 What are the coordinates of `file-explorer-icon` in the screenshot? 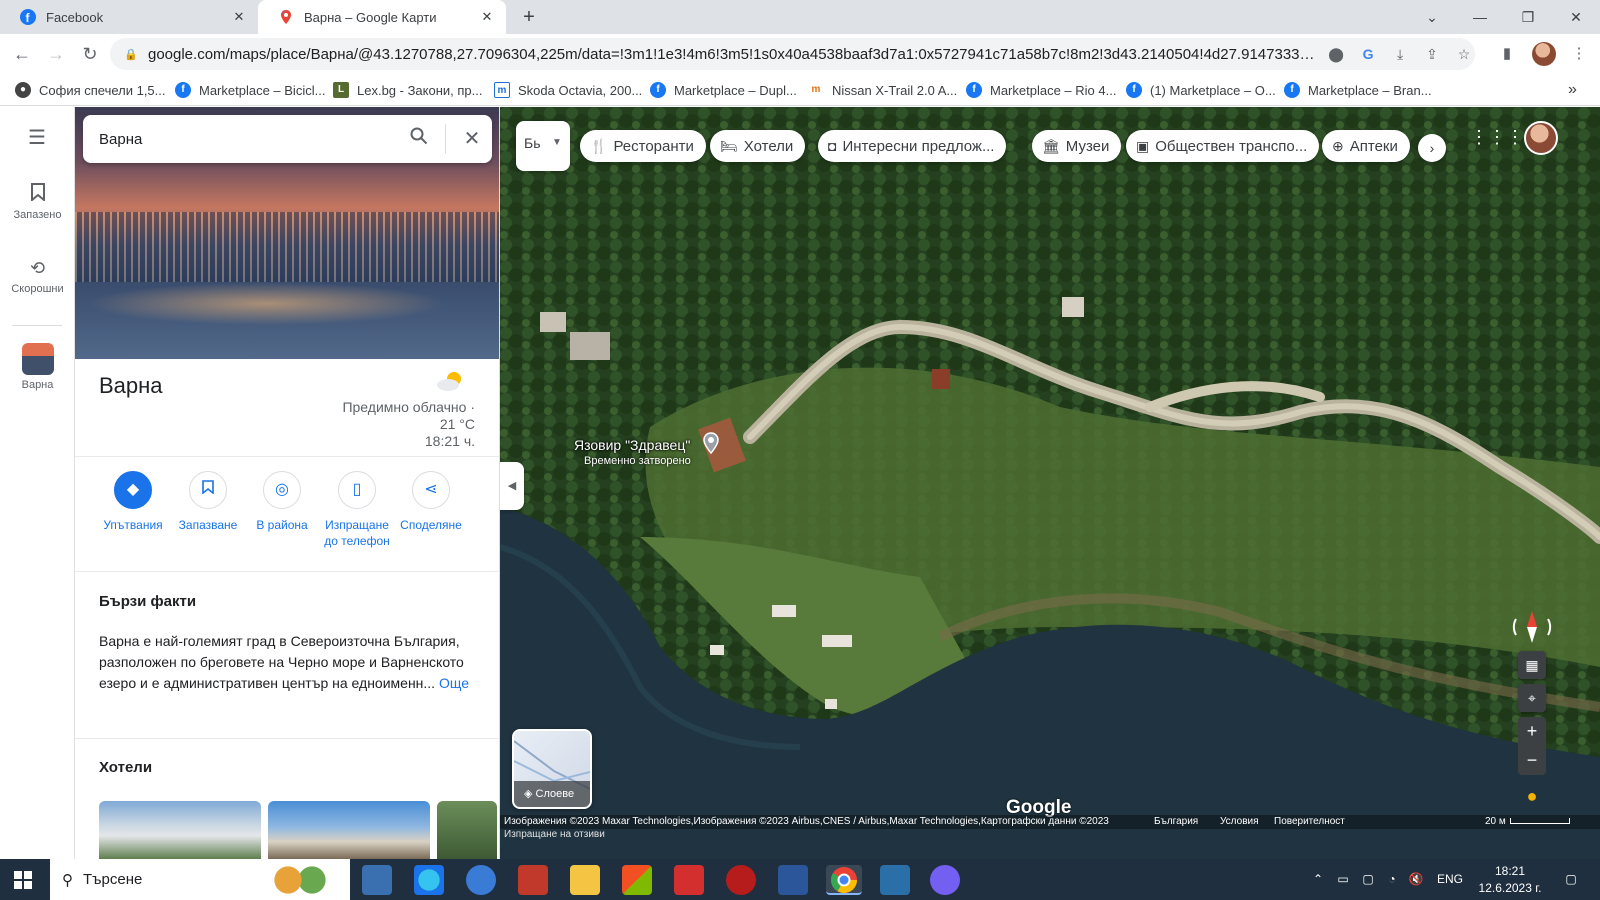 It's located at (585, 880).